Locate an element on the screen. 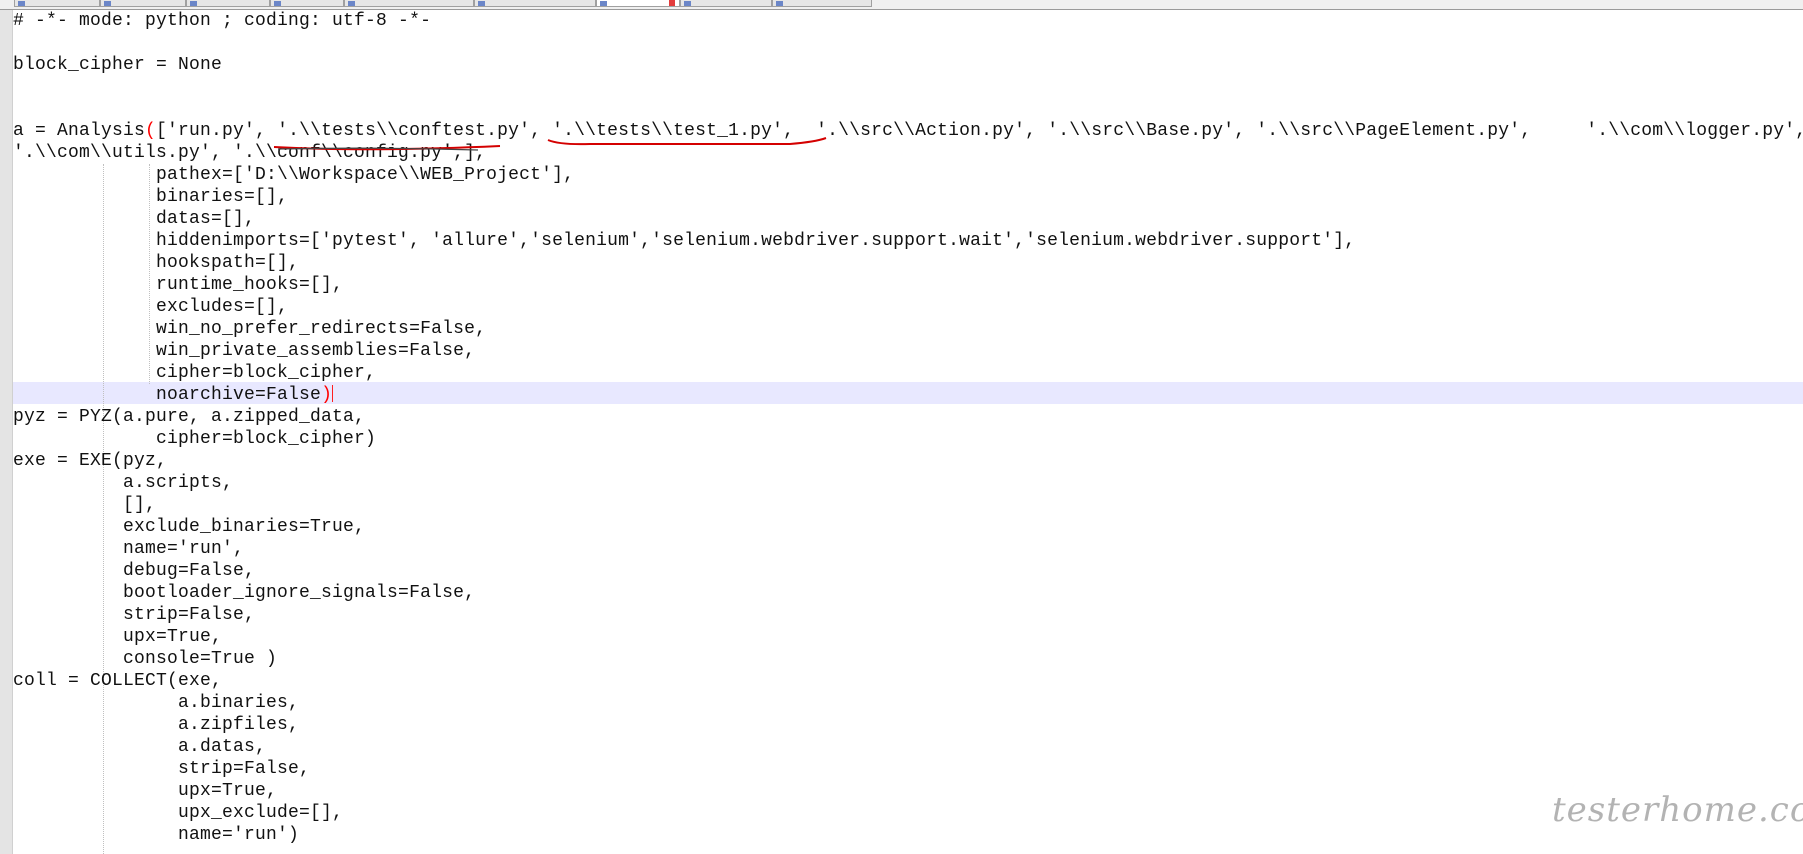 The width and height of the screenshot is (1803, 854). red-annotation-underlines is located at coordinates (550, 144).